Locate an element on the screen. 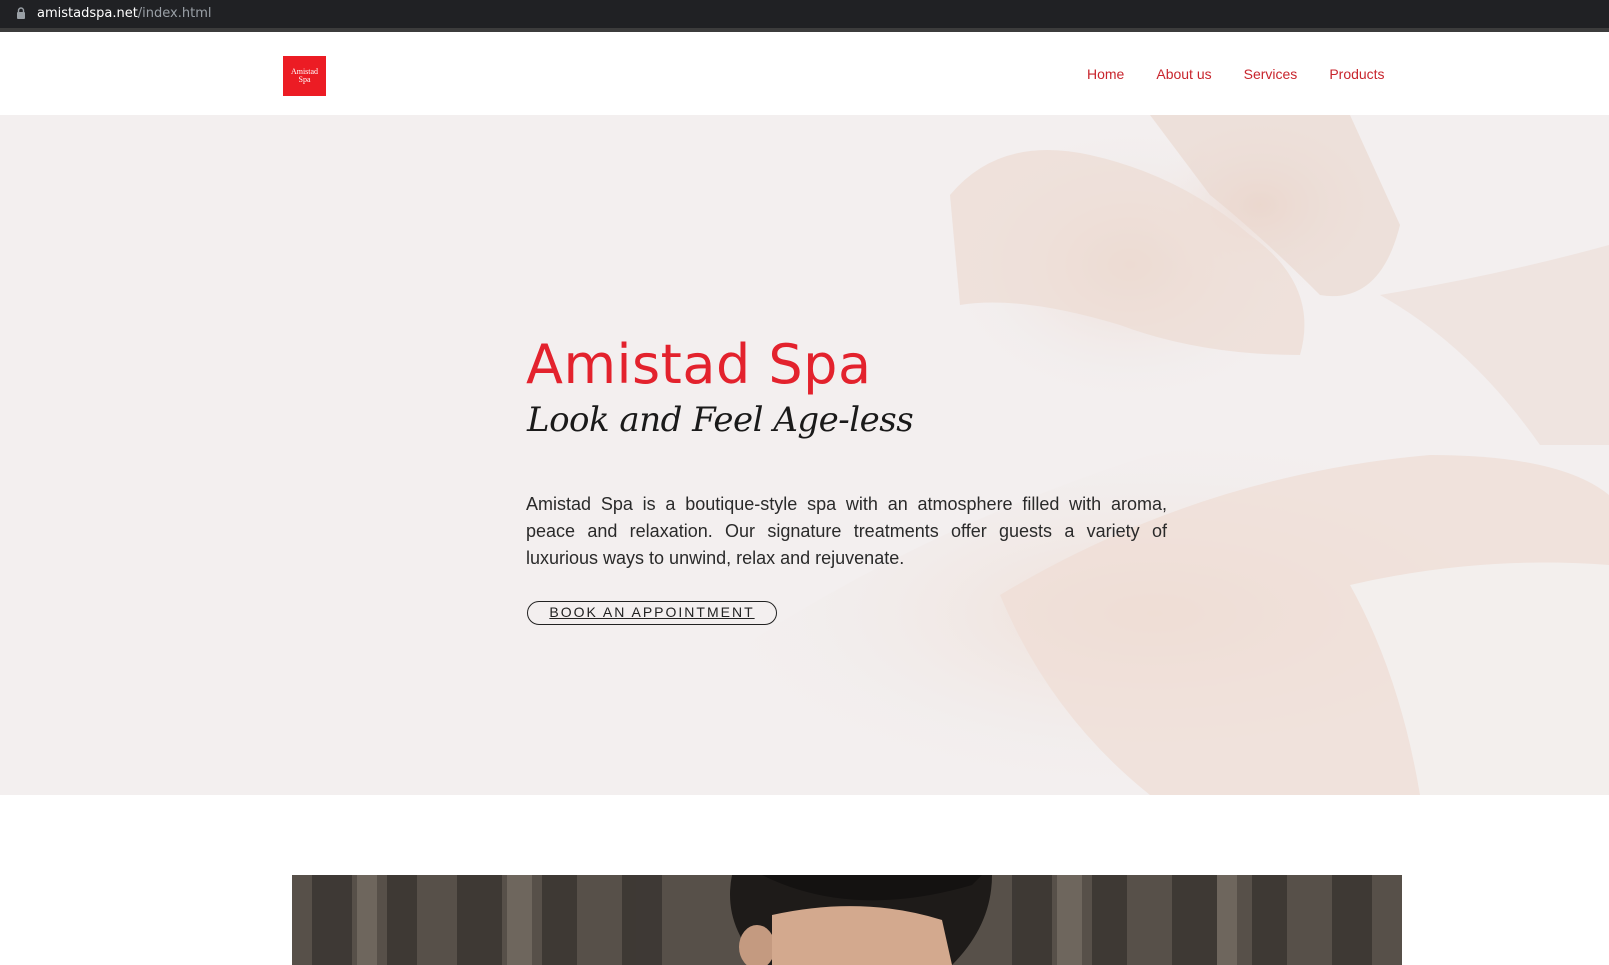  logo-line-2: Spa is located at coordinates (304, 79).